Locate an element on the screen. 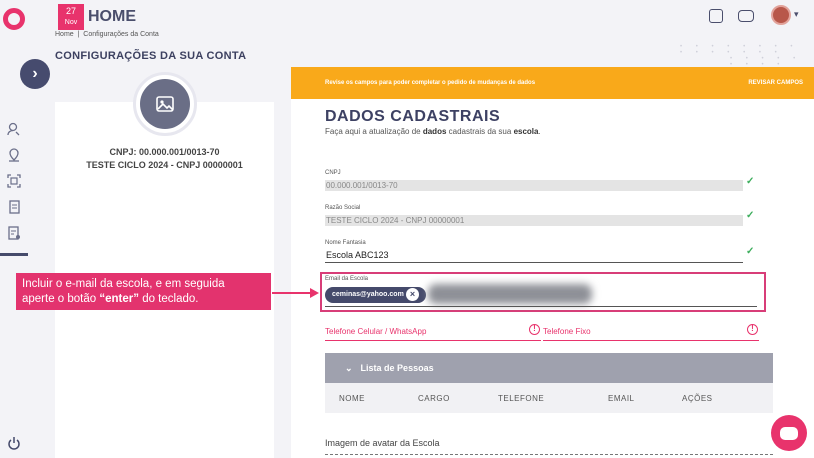  nome-fantasia-label: Nome Fantasia is located at coordinates (345, 243).